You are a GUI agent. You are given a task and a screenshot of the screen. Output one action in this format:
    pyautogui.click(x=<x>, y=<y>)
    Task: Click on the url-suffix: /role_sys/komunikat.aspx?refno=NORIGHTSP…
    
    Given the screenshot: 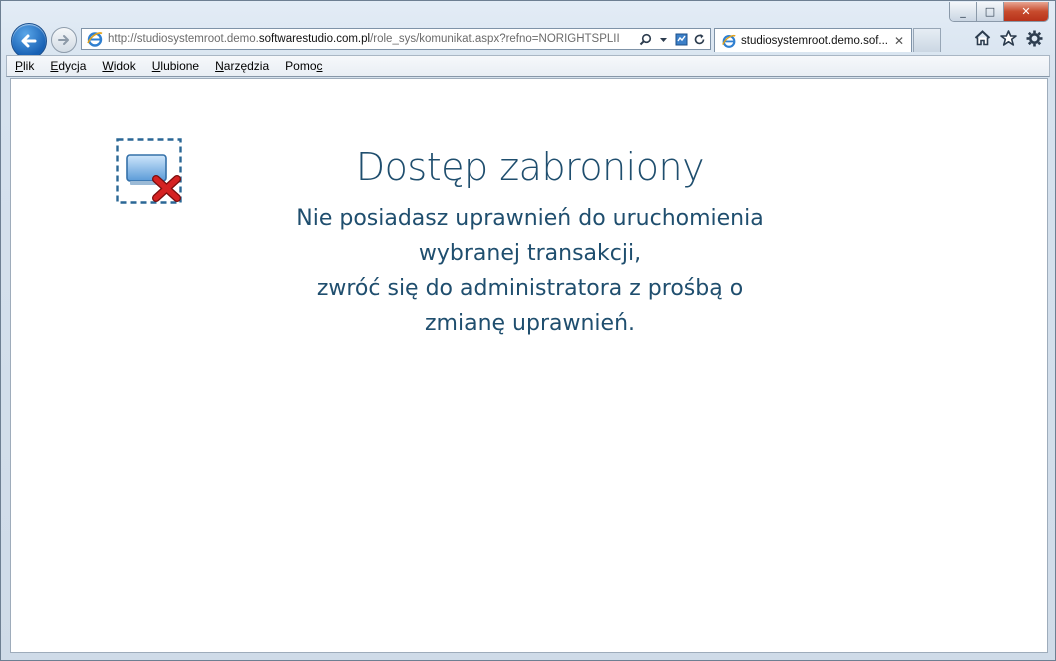 What is the action you would take?
    pyautogui.click(x=495, y=39)
    